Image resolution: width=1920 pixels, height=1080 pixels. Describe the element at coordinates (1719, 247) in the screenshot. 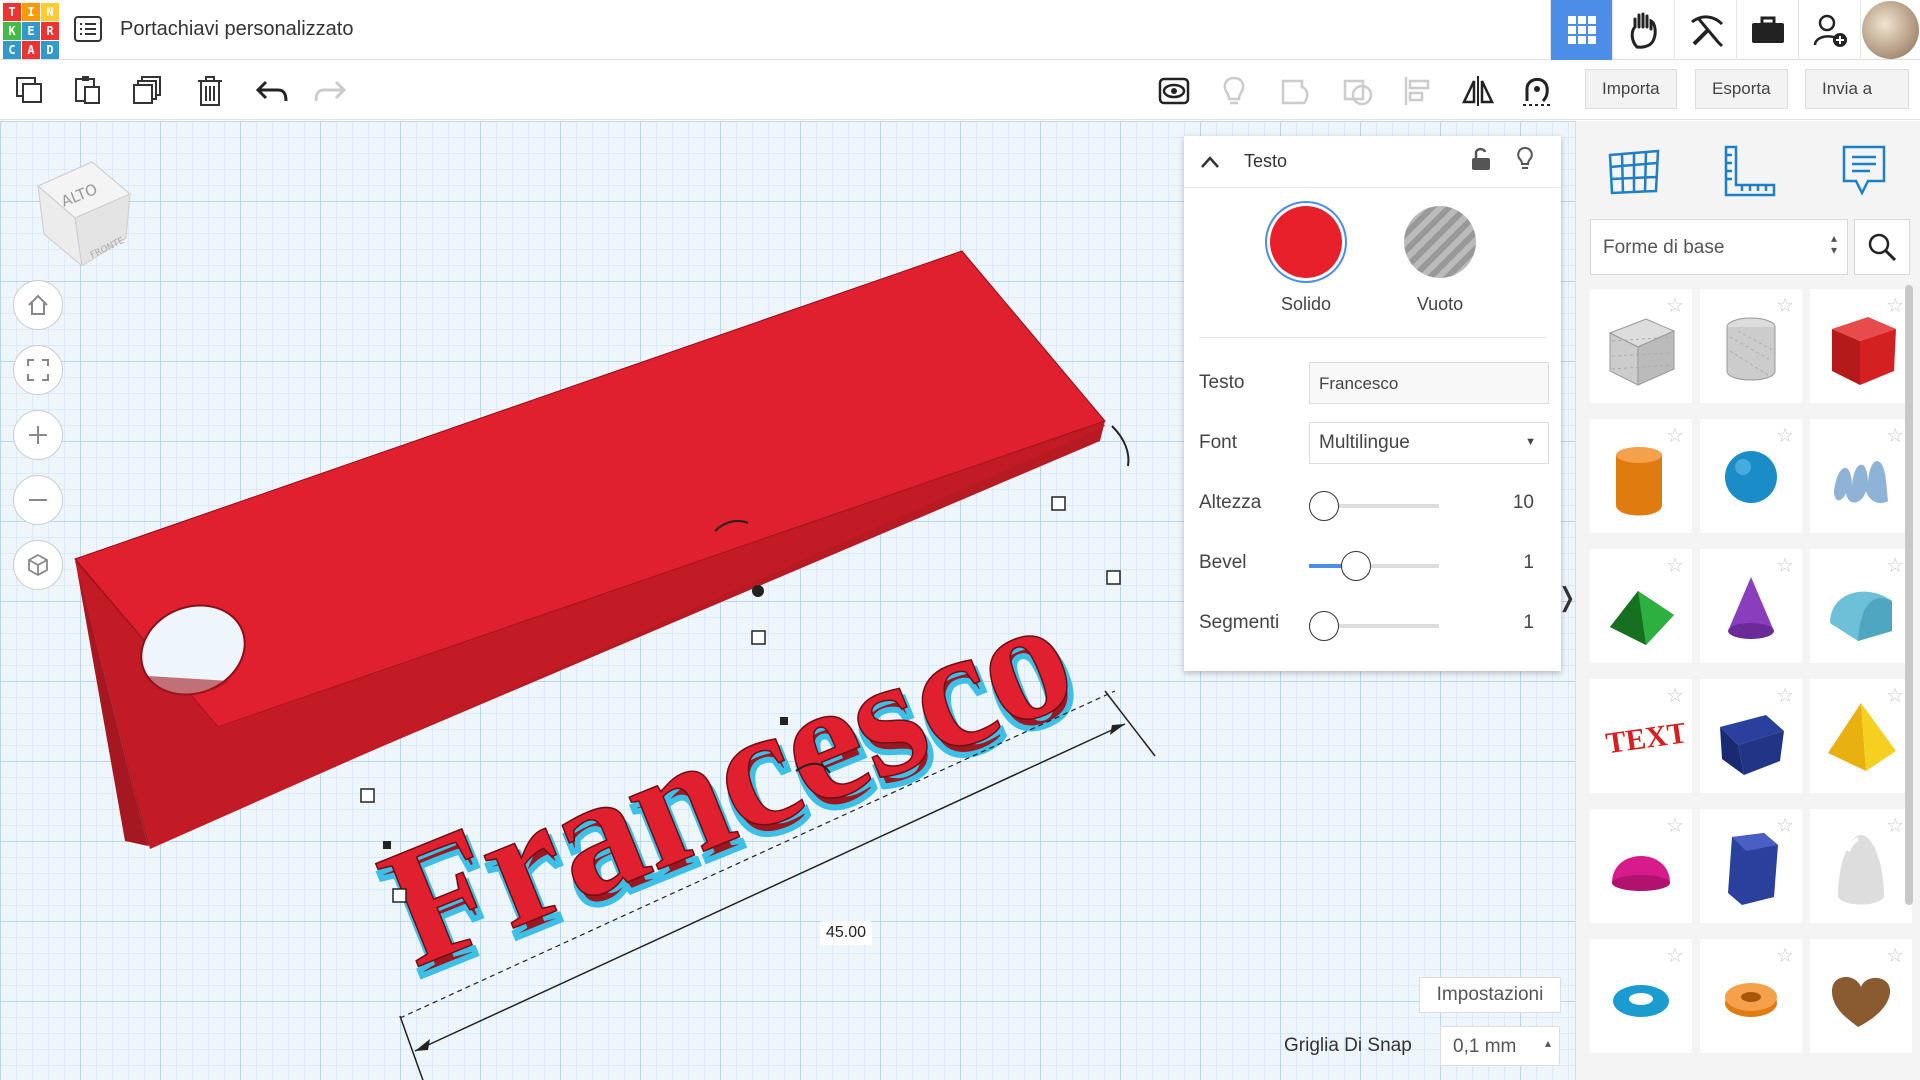

I see `shape-category-select: Forme di base ▴ ▾` at that location.